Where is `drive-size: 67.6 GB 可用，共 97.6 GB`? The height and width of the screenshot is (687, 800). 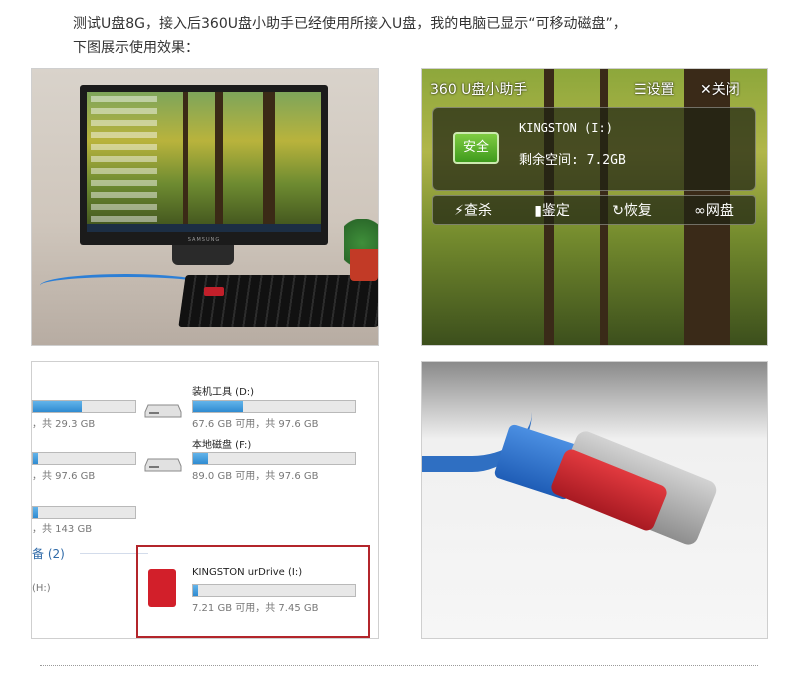
drive-size: 67.6 GB 可用，共 97.6 GB is located at coordinates (255, 424).